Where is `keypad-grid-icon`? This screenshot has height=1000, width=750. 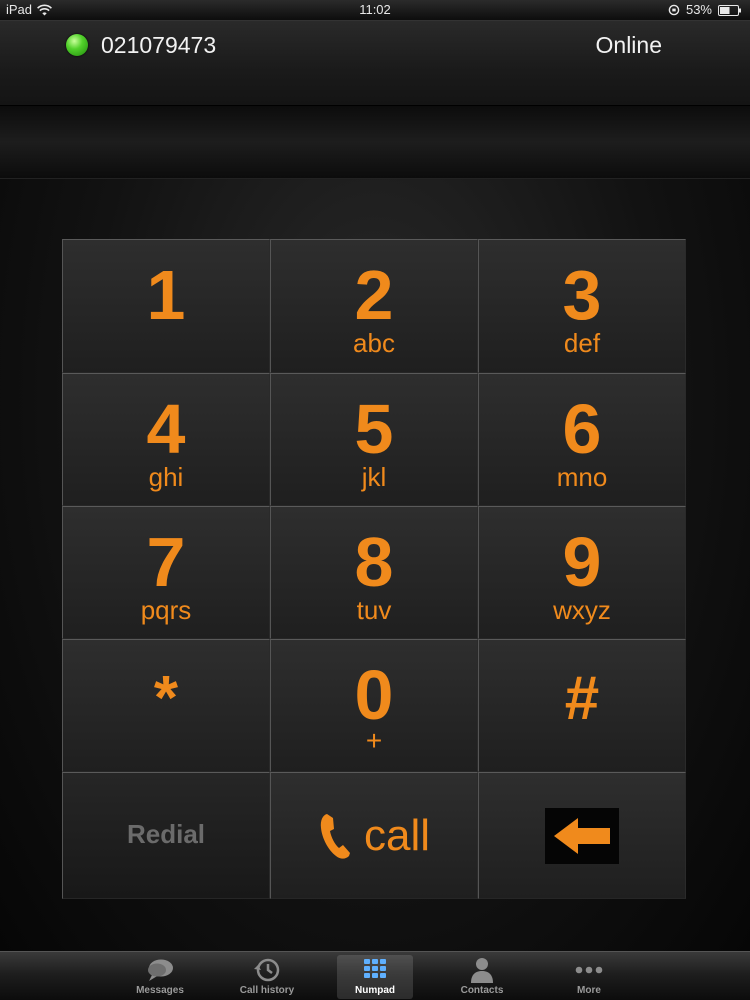
keypad-grid-icon is located at coordinates (375, 970).